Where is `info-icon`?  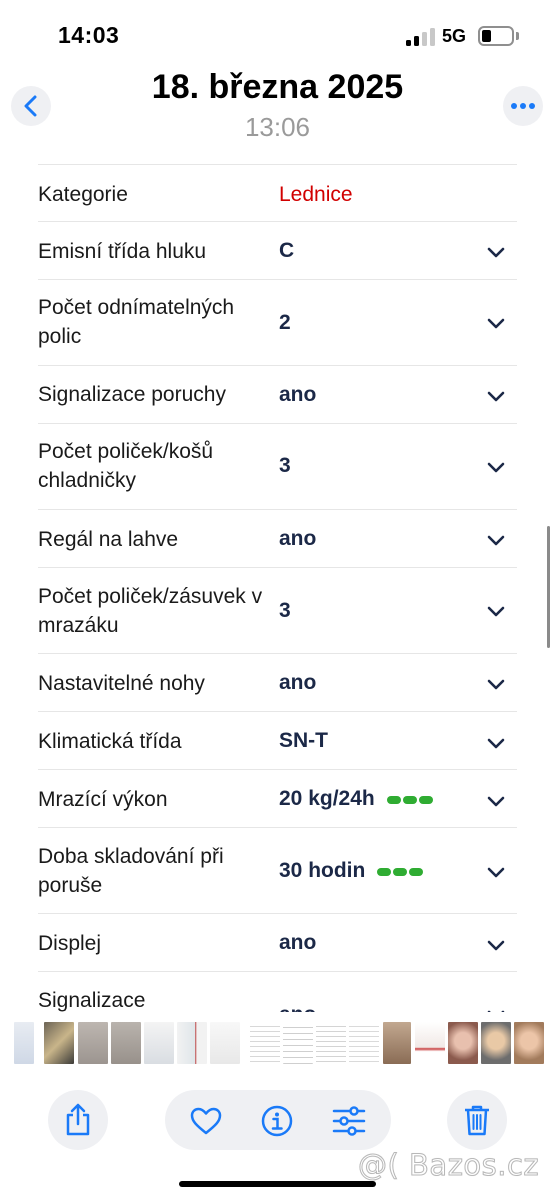
info-icon is located at coordinates (277, 1121).